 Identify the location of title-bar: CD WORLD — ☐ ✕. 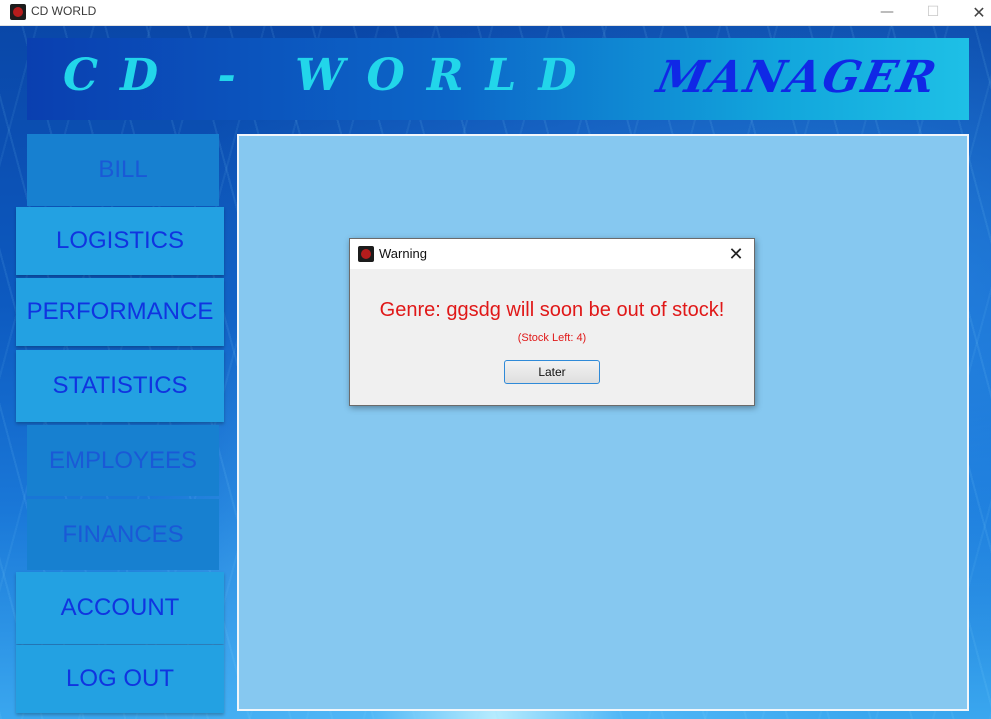
(495, 13).